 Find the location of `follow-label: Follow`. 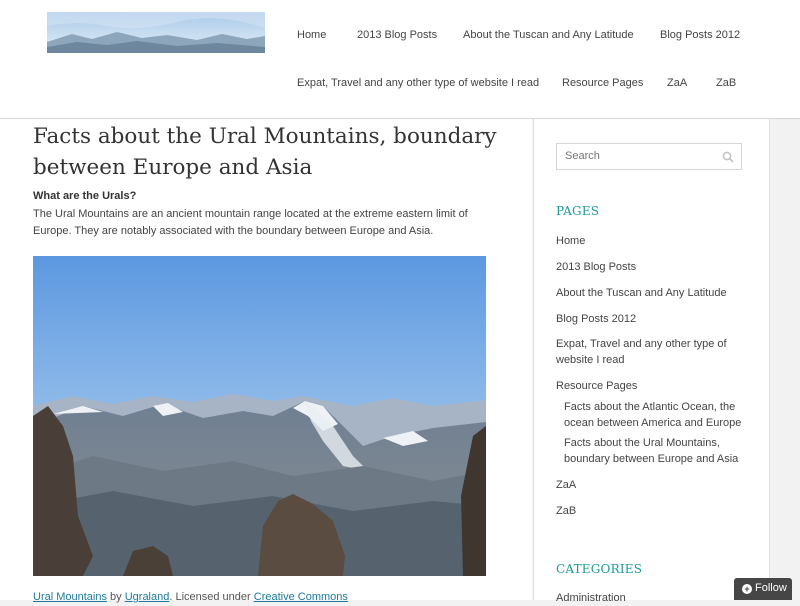

follow-label: Follow is located at coordinates (771, 588).